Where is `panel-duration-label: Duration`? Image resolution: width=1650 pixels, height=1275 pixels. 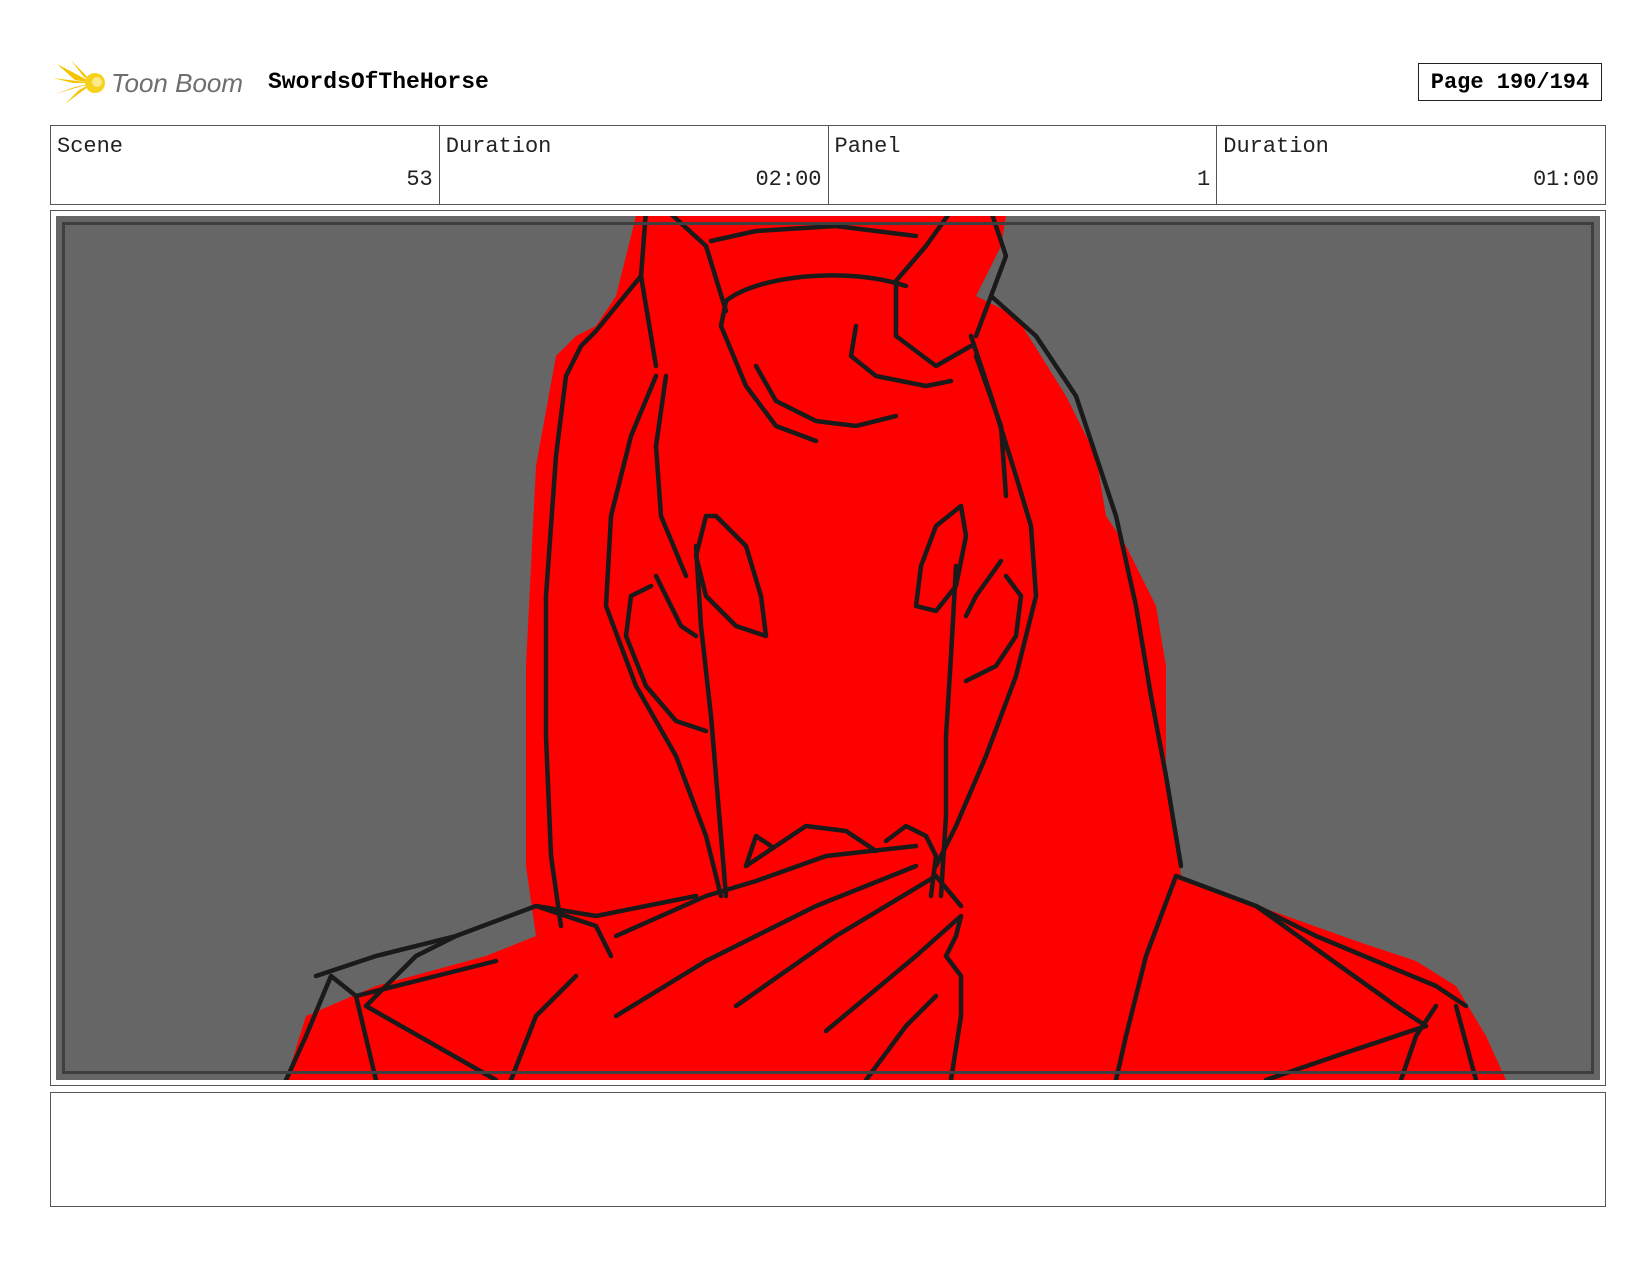
panel-duration-label: Duration is located at coordinates (1276, 146).